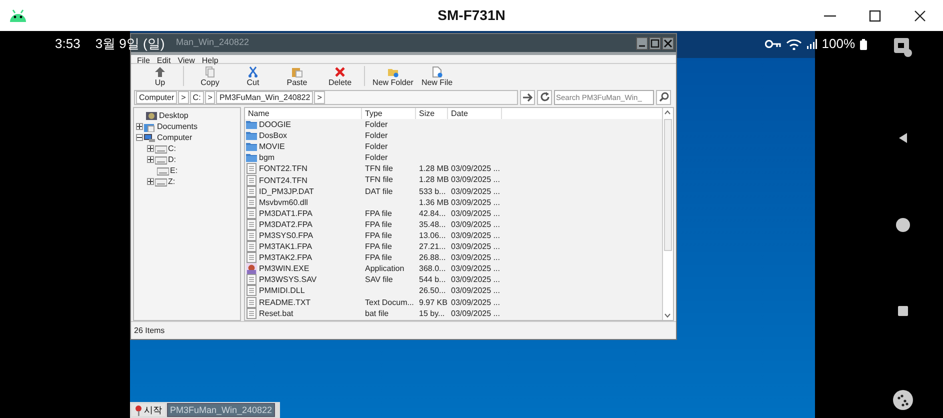  I want to click on home-icon, so click(903, 225).